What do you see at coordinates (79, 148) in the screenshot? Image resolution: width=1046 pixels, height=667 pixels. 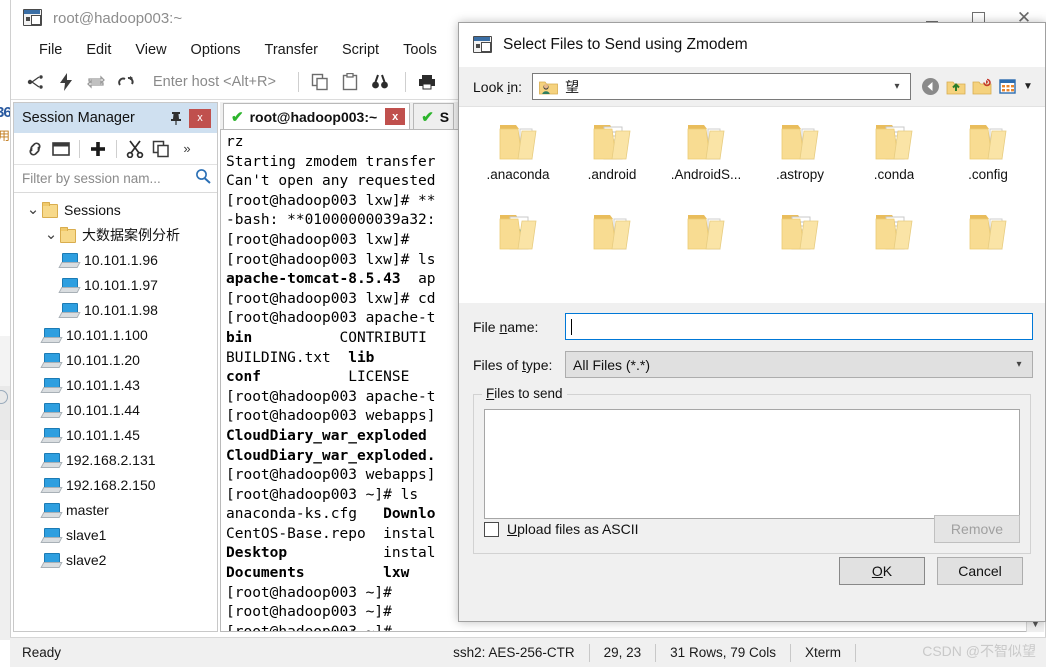 I see `divider` at bounding box center [79, 148].